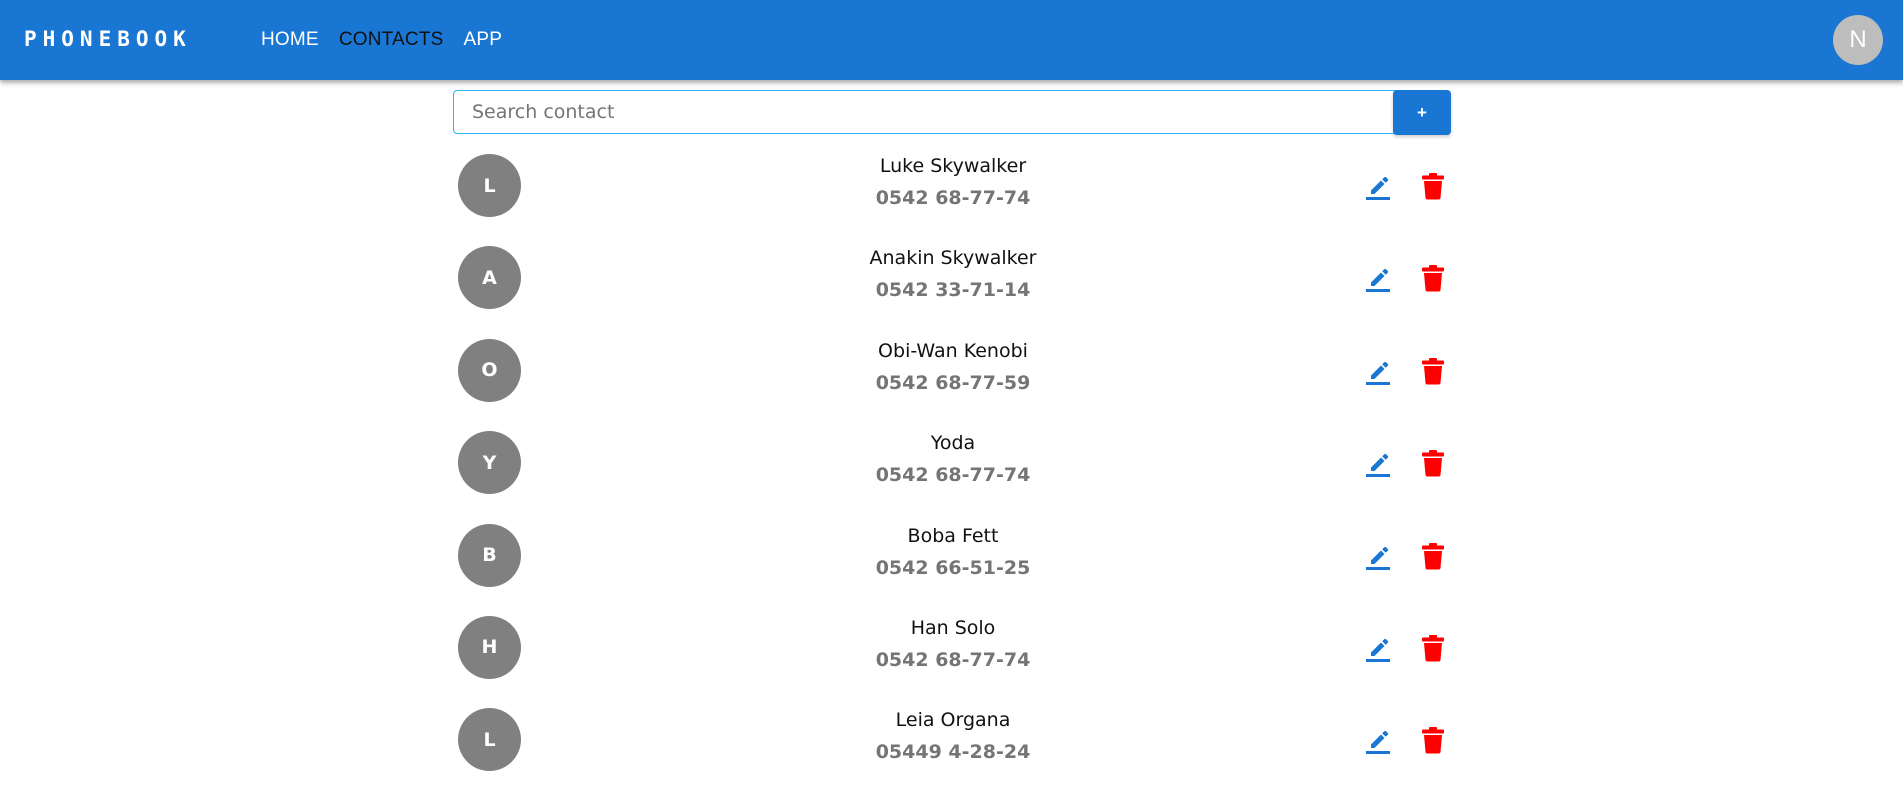 The image size is (1903, 802). Describe the element at coordinates (953, 552) in the screenshot. I see `contact-info: Boba Fett 0542 66-51-25` at that location.